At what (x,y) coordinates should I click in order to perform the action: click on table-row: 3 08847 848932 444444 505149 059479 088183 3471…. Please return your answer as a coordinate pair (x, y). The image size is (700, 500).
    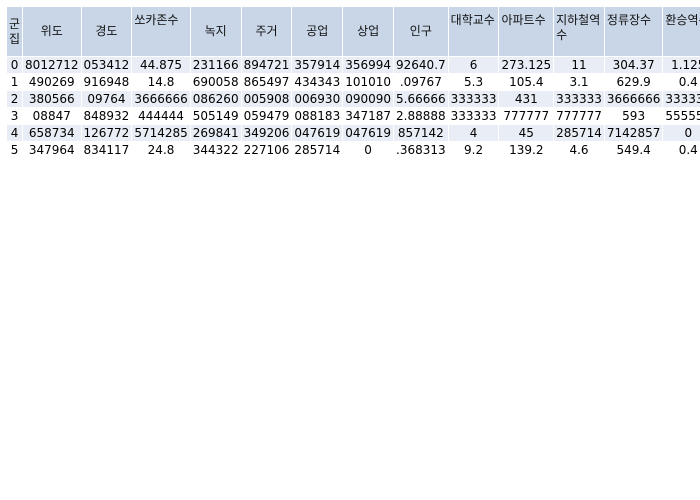
    Looking at the image, I should click on (353, 116).